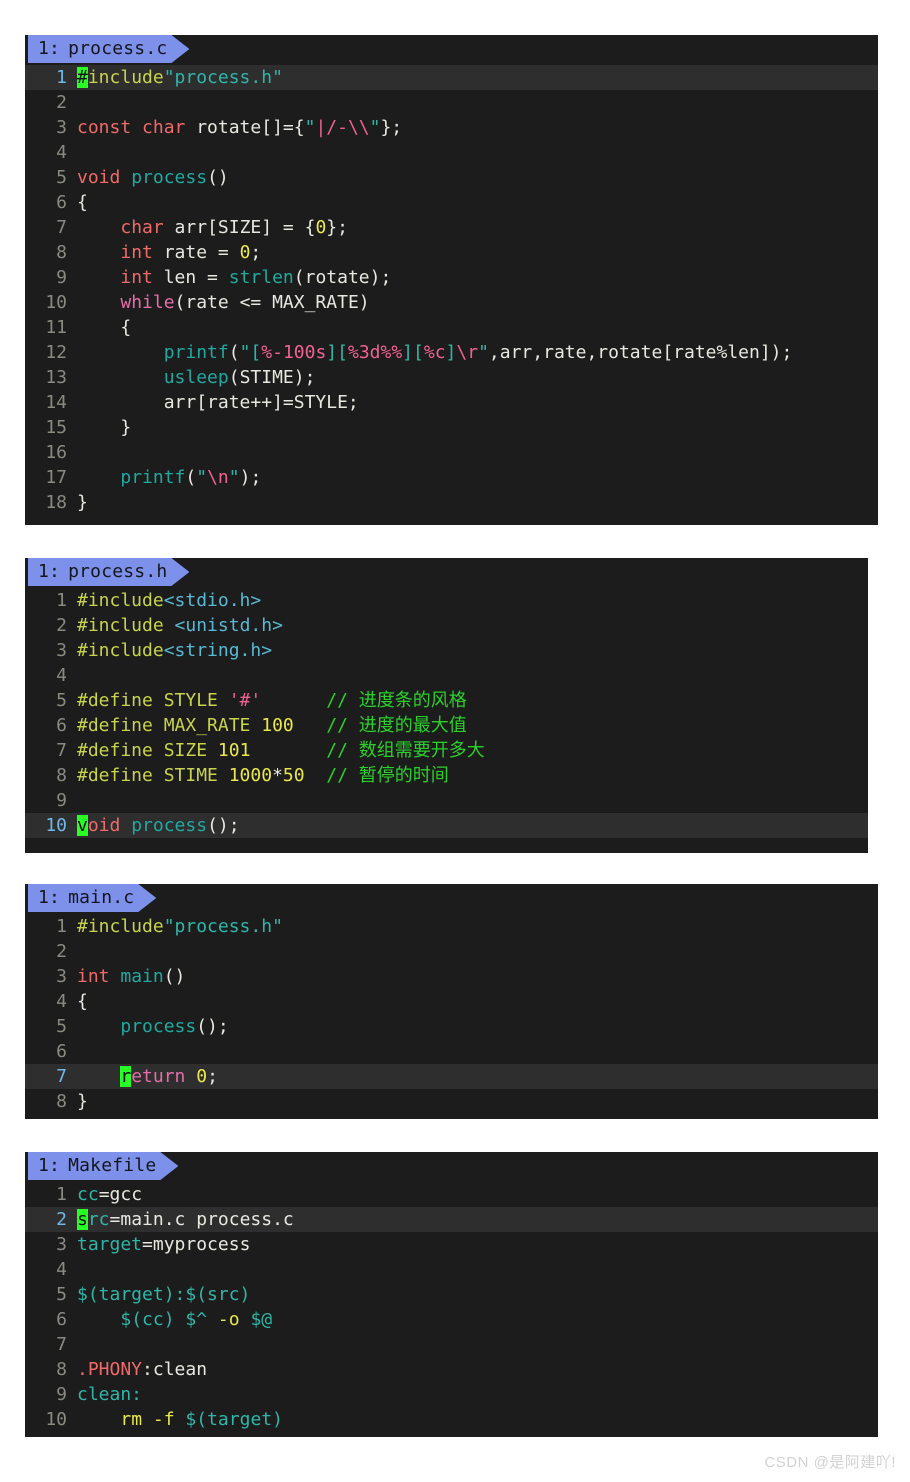 The image size is (910, 1482). What do you see at coordinates (451, 1369) in the screenshot?
I see `code-line: 8 .PHONY:clean` at bounding box center [451, 1369].